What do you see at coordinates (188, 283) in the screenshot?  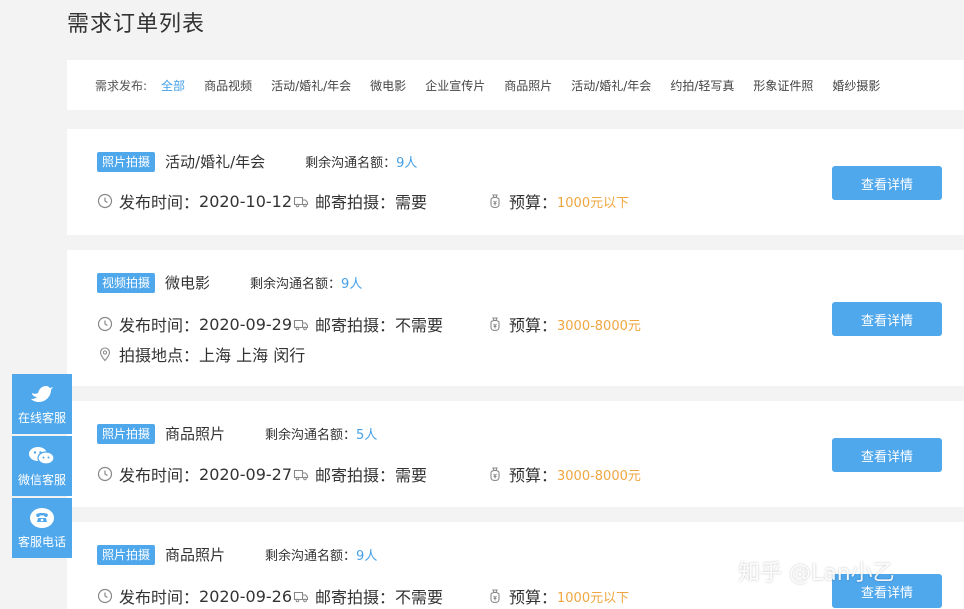 I see `order-title: 微电影` at bounding box center [188, 283].